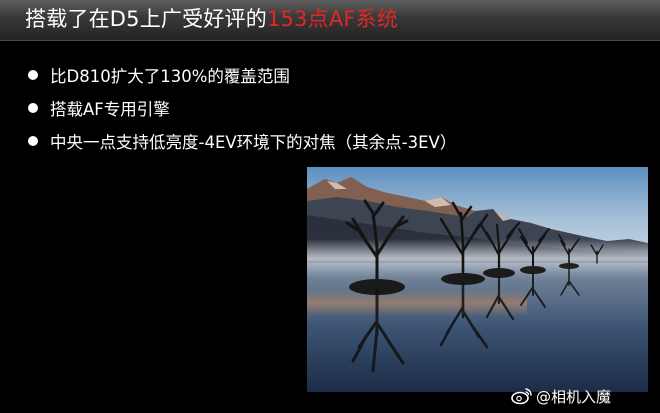 The image size is (660, 413). I want to click on watermark: @相机入魔, so click(561, 396).